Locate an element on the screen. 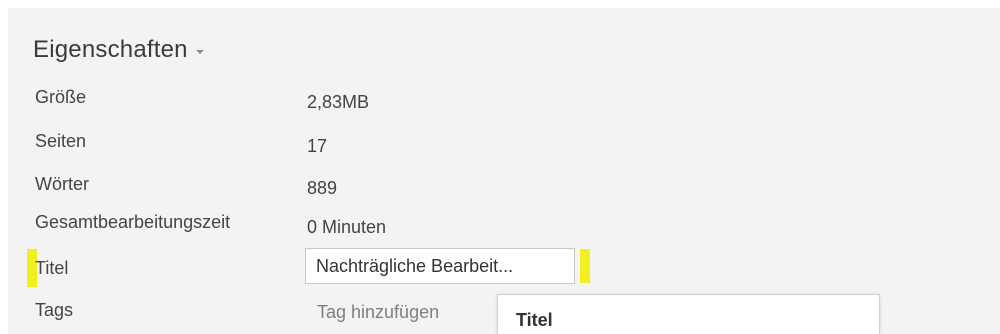 The height and width of the screenshot is (334, 1000). property-label-size: Größe is located at coordinates (61, 97).